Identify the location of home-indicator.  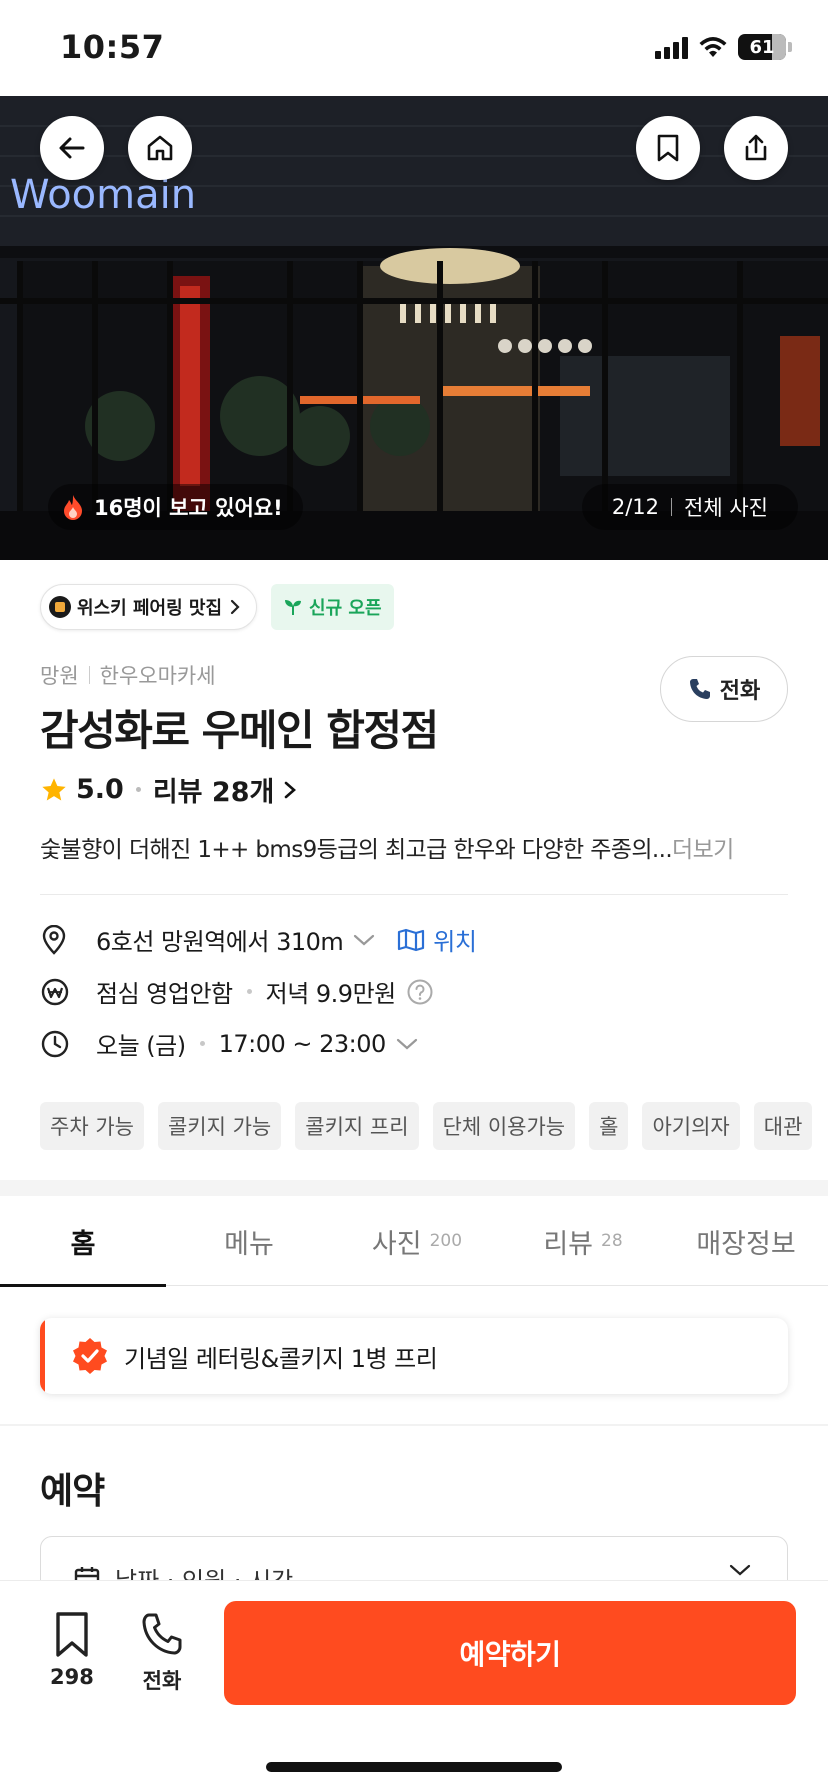
(414, 1767).